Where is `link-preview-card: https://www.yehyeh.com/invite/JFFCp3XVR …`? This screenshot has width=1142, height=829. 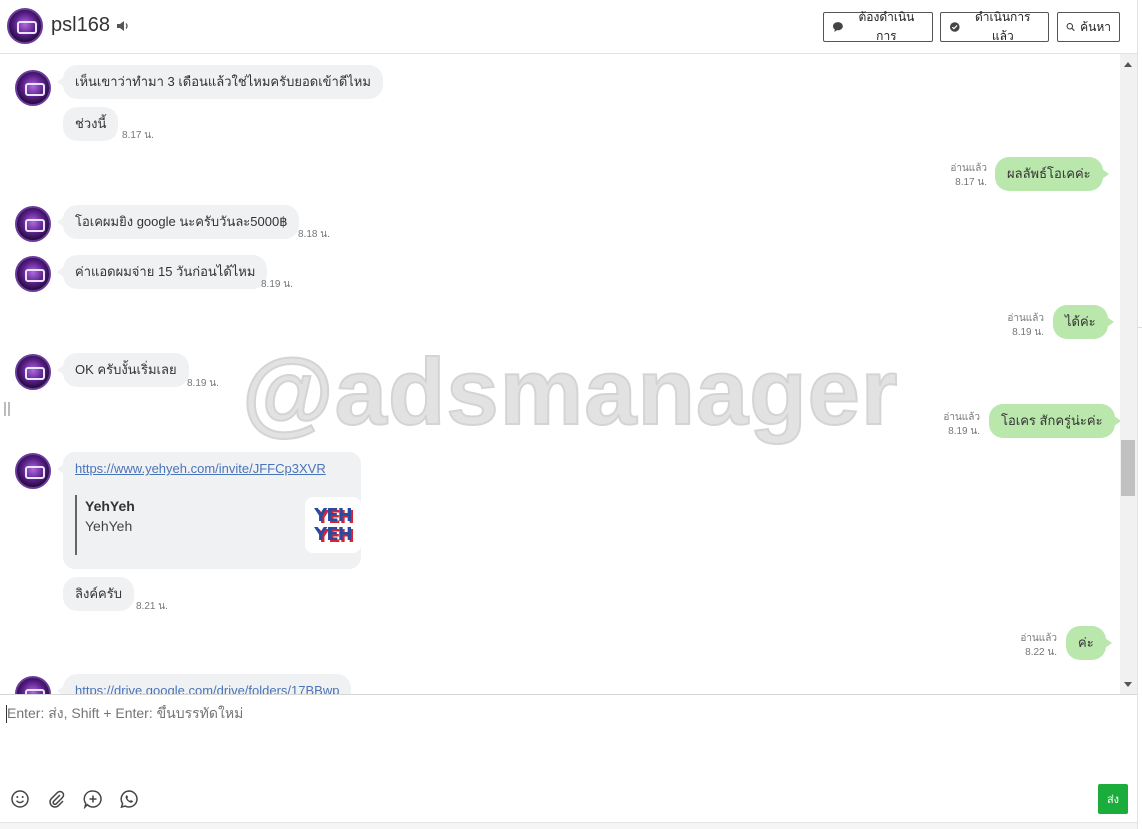 link-preview-card: https://www.yehyeh.com/invite/JFFCp3XVR … is located at coordinates (209, 510).